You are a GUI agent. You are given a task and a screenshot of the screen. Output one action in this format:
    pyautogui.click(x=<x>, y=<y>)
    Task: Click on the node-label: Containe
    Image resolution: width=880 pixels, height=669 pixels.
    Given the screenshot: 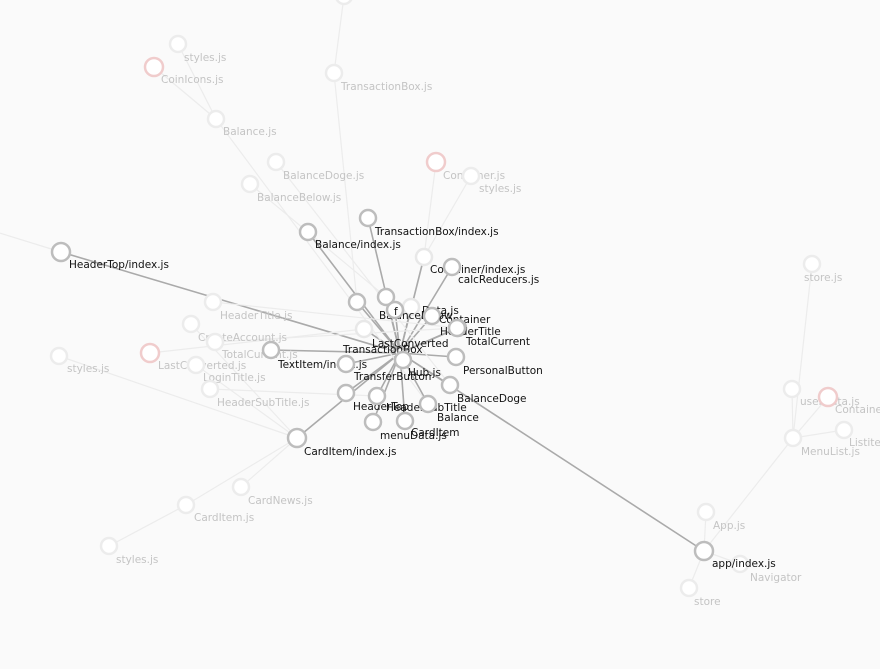 What is the action you would take?
    pyautogui.click(x=857, y=410)
    